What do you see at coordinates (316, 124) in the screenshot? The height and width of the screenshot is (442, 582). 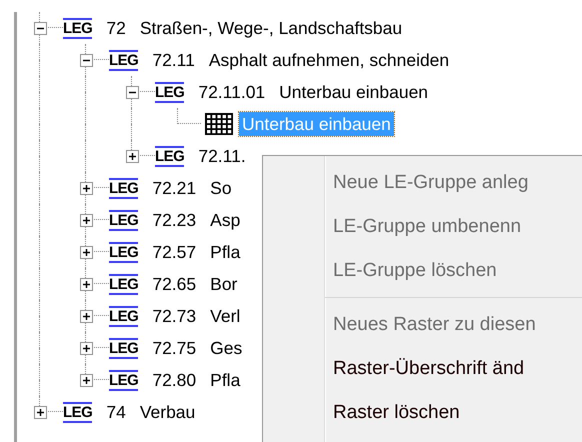 I see `tree-item: Unterbau einbauen` at bounding box center [316, 124].